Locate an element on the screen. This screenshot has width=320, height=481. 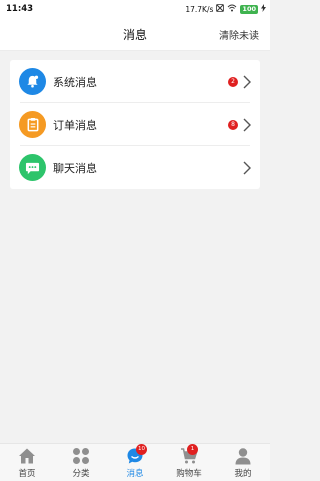
status-bar: 11:43 17.7K/s 100 is located at coordinates (135, 9).